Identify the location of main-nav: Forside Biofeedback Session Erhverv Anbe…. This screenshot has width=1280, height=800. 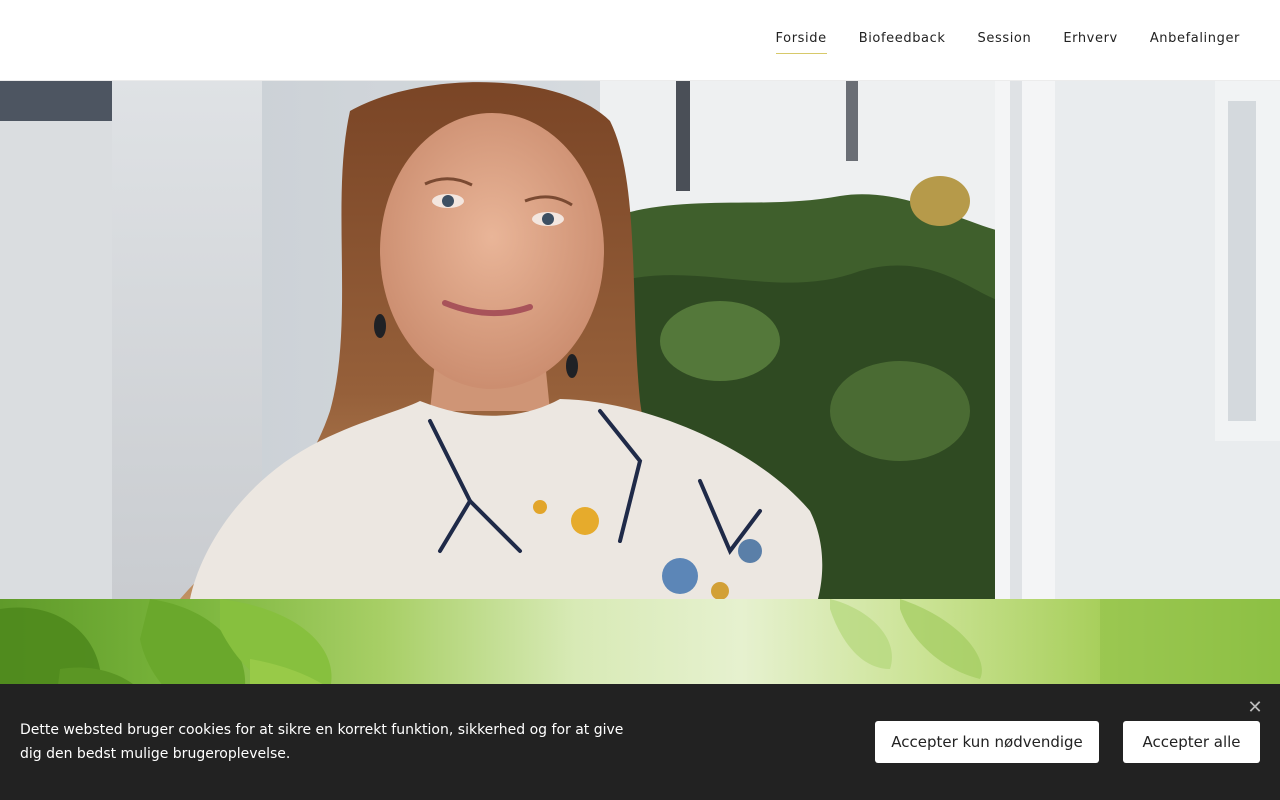
(1007, 40).